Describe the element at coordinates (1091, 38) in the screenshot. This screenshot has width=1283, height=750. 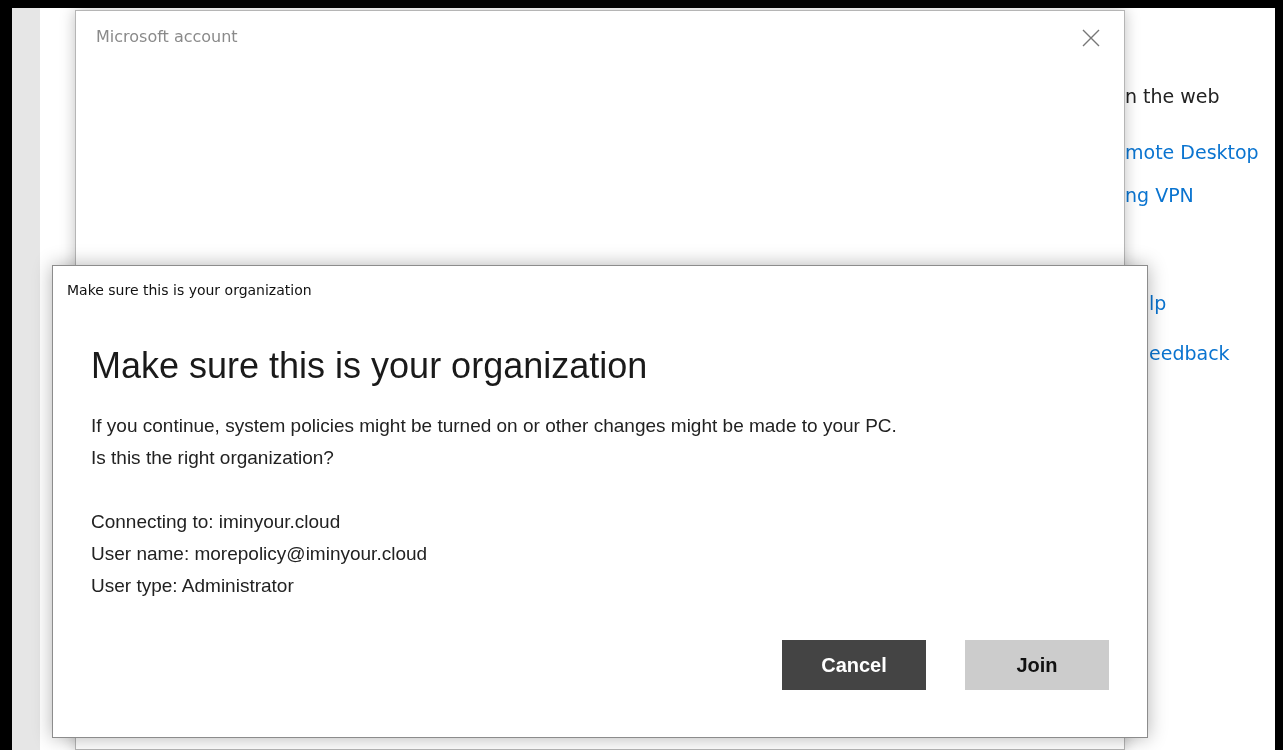
I see `close-icon` at that location.